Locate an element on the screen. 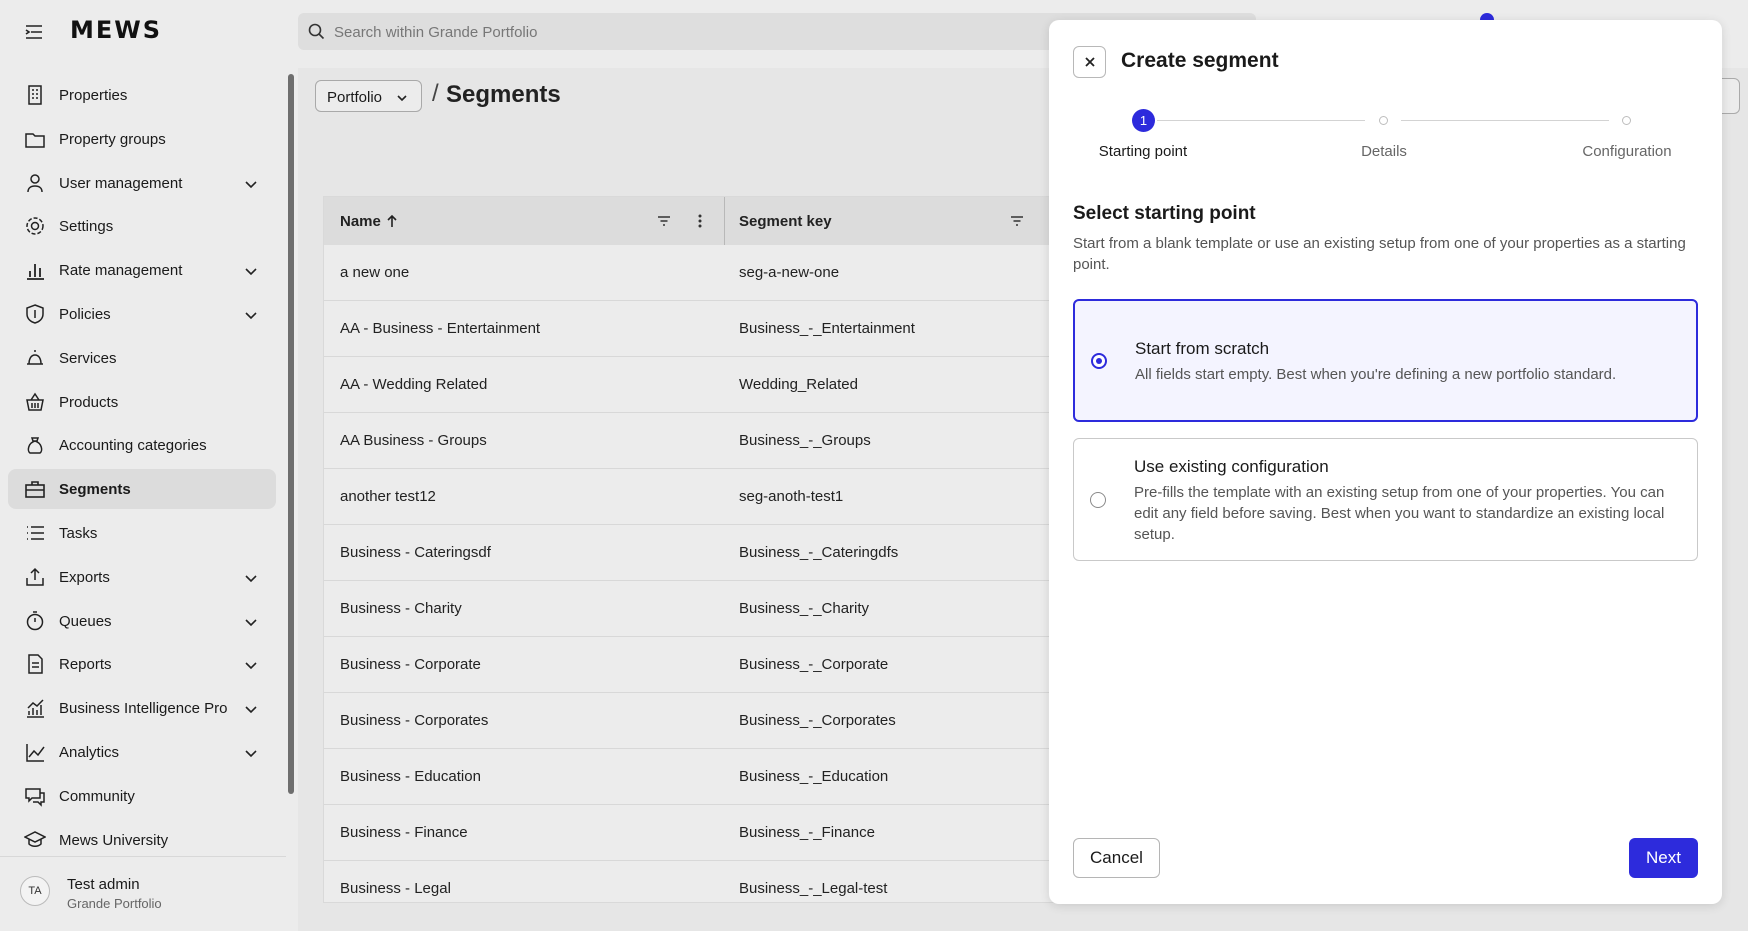 This screenshot has width=1748, height=931. money-bag-icon is located at coordinates (35, 445).